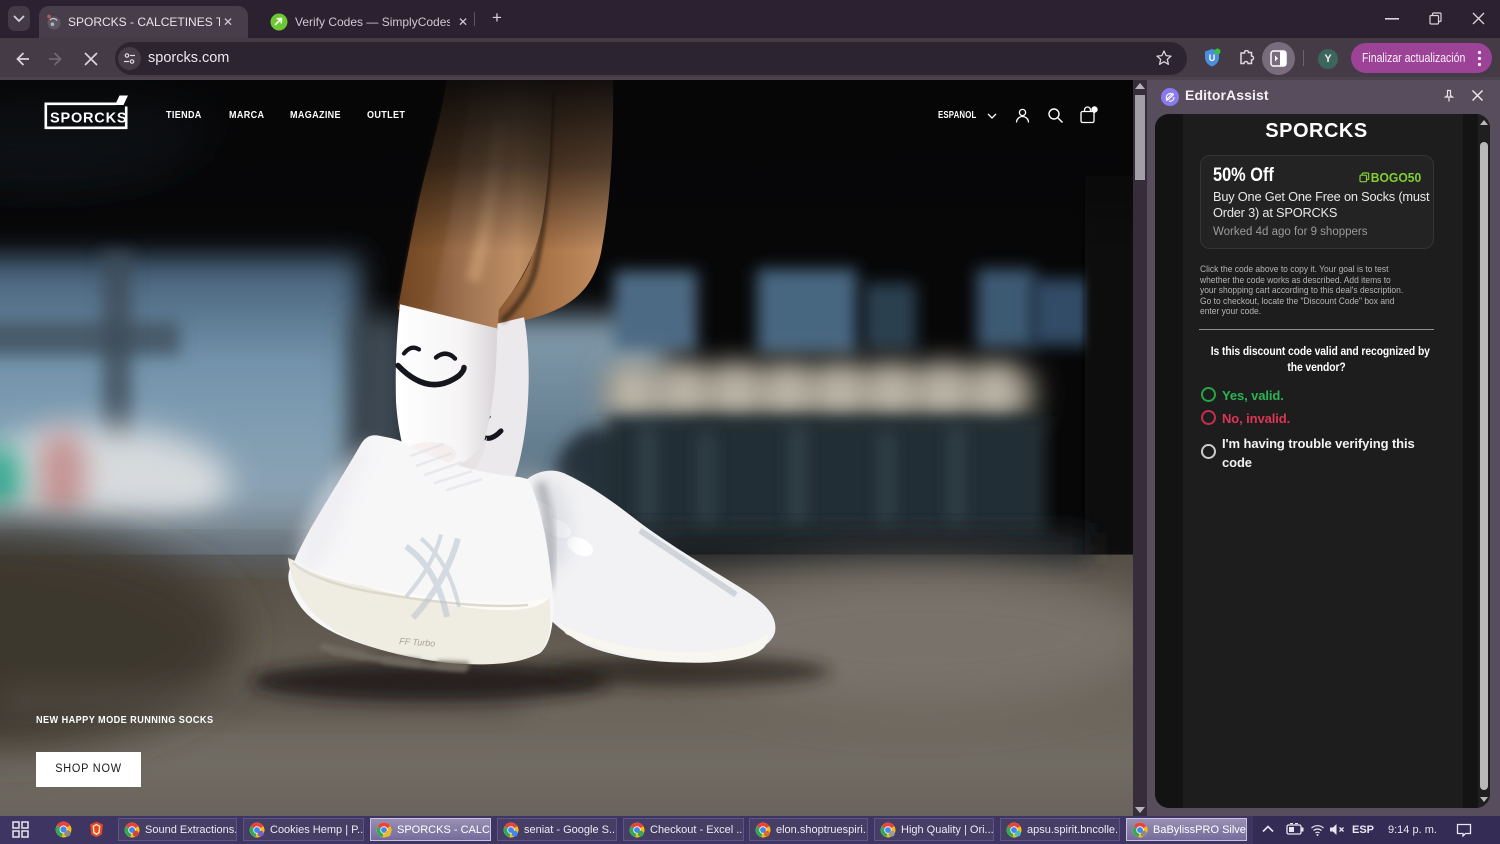 The image size is (1500, 844). Describe the element at coordinates (88, 119) in the screenshot. I see `svg-text: SPORCKS` at that location.